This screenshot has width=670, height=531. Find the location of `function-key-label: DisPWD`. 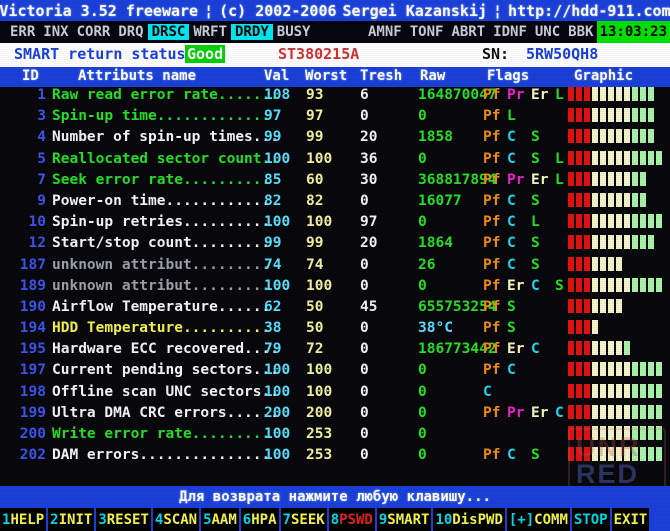

function-key-label: DisPWD is located at coordinates (477, 519).